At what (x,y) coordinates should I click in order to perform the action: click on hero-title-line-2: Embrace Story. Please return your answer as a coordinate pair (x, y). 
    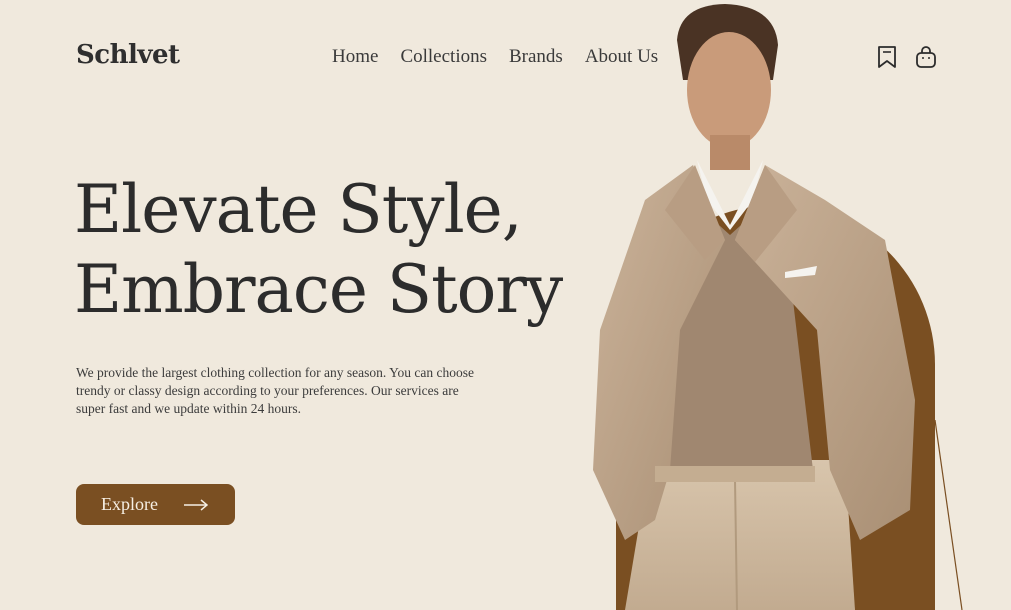
    Looking at the image, I should click on (318, 289).